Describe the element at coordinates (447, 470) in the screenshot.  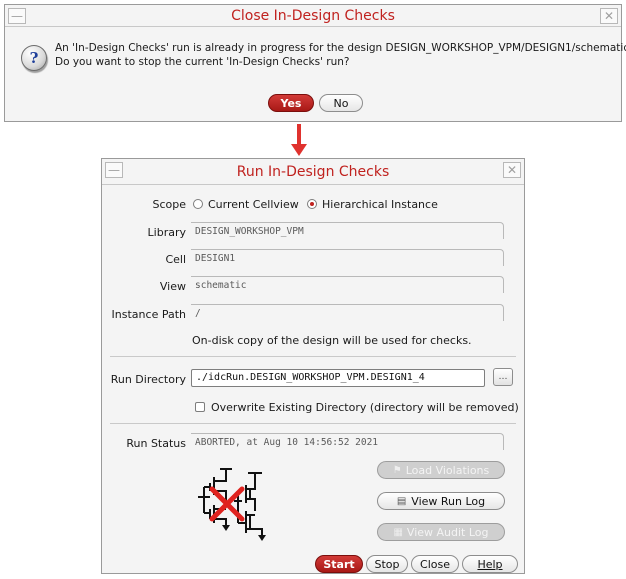
I see `load-violations-label: Load Violations` at that location.